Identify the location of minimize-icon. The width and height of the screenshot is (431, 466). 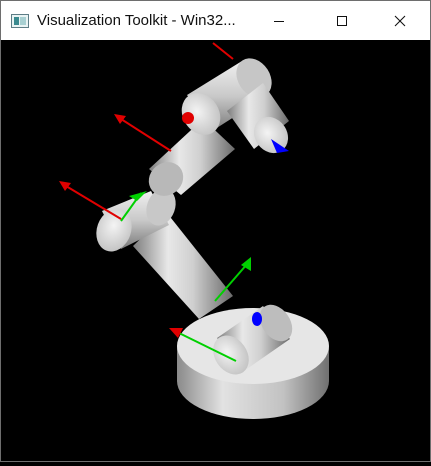
(279, 21).